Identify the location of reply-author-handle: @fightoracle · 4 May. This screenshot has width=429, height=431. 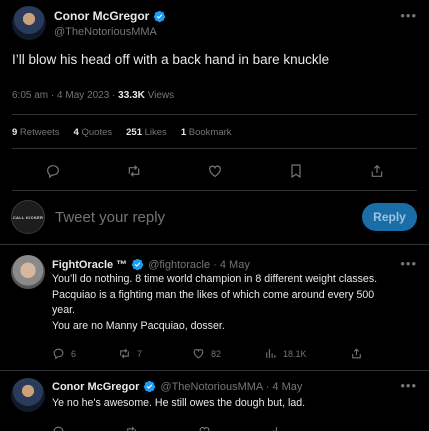
(199, 265).